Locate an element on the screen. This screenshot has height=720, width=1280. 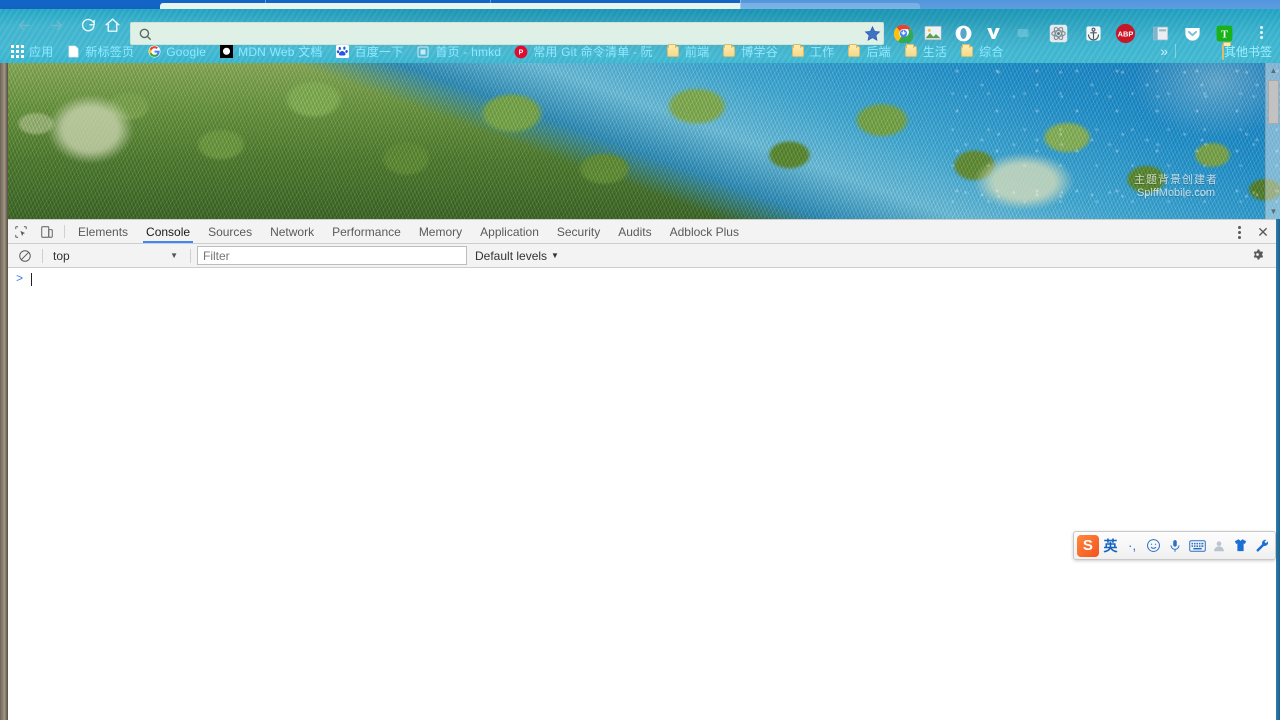
home-icon is located at coordinates (112, 24).